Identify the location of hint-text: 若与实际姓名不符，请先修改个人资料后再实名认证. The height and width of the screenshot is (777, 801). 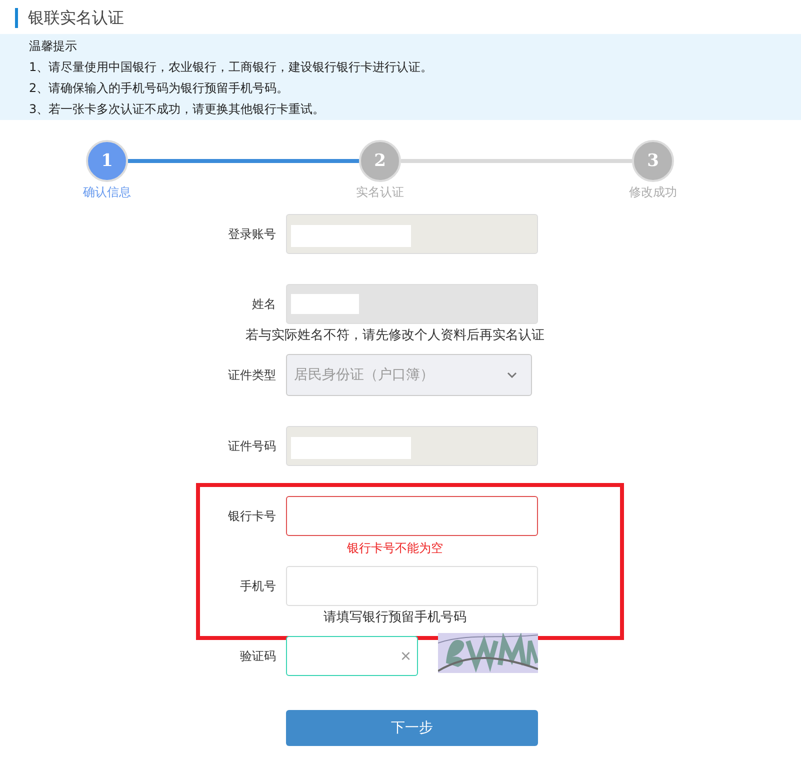
(395, 336).